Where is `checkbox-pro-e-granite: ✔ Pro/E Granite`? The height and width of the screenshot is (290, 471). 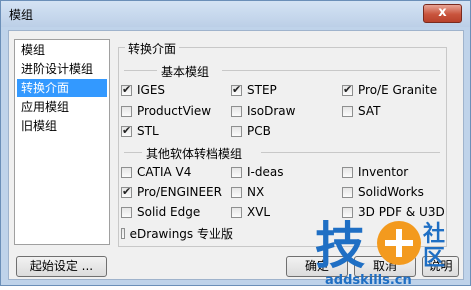
checkbox-pro-e-granite: ✔ Pro/E Granite is located at coordinates (389, 90).